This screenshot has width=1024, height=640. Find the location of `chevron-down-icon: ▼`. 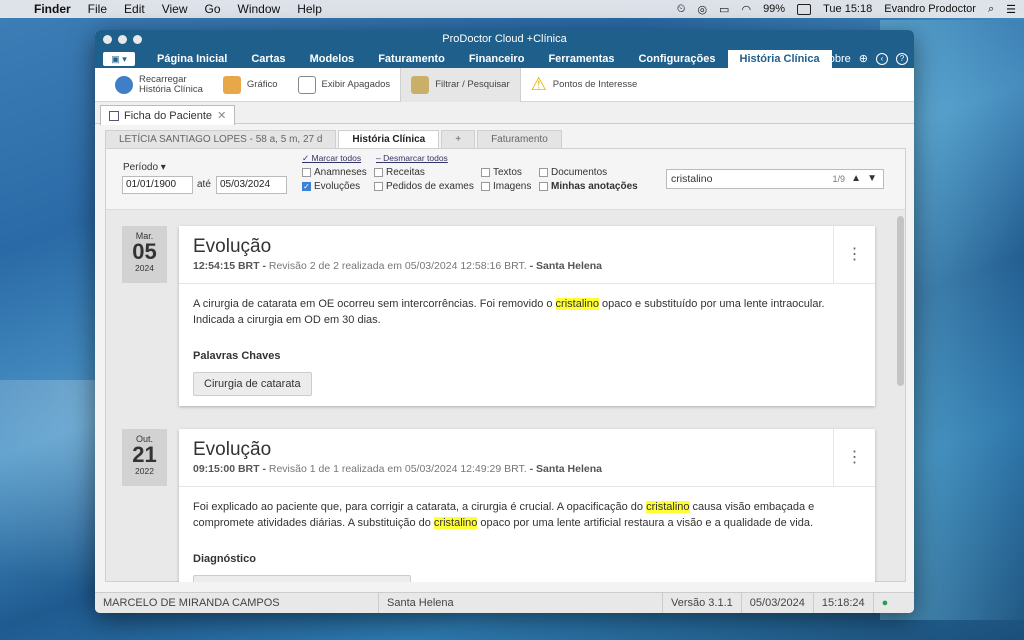

chevron-down-icon: ▼ is located at coordinates (872, 179).